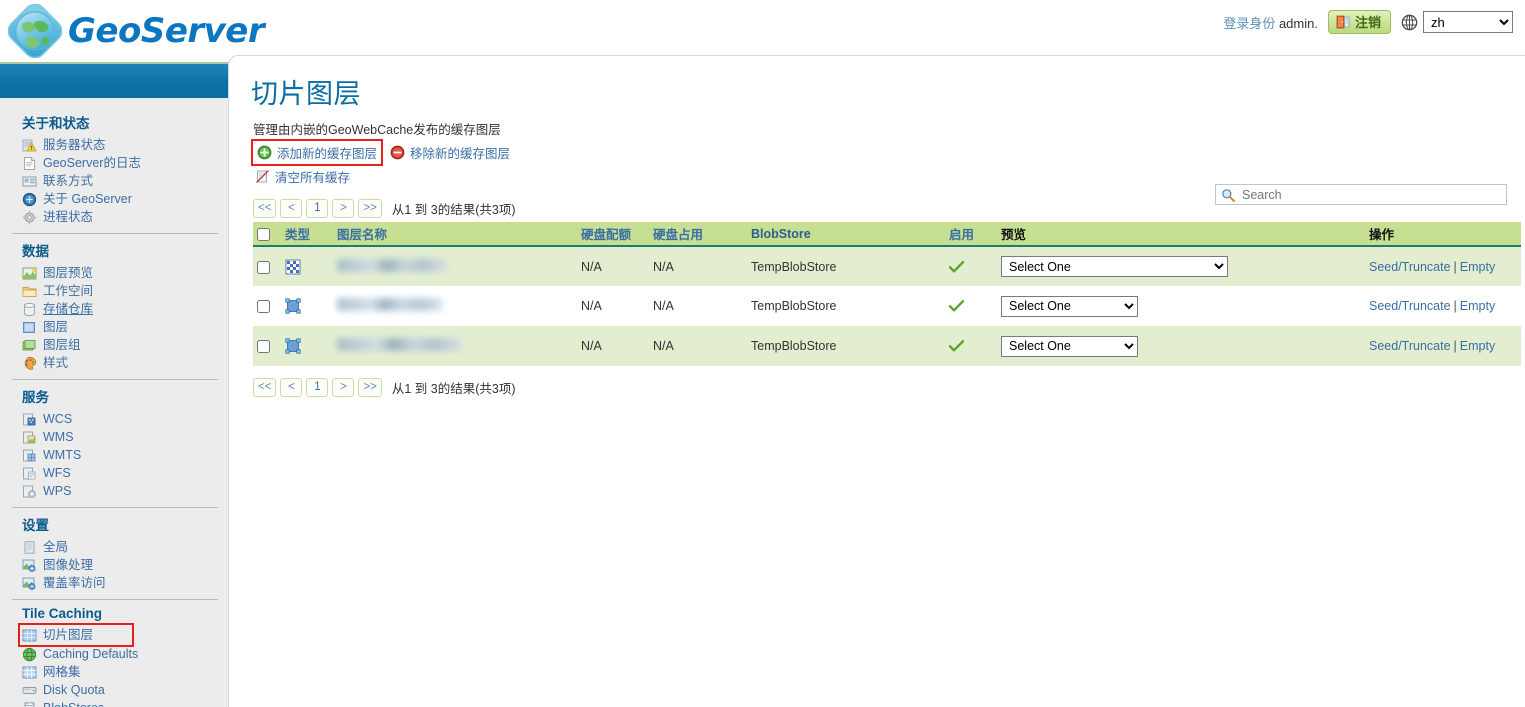 Image resolution: width=1525 pixels, height=707 pixels. Describe the element at coordinates (971, 234) in the screenshot. I see `th-enabled: 启用` at that location.